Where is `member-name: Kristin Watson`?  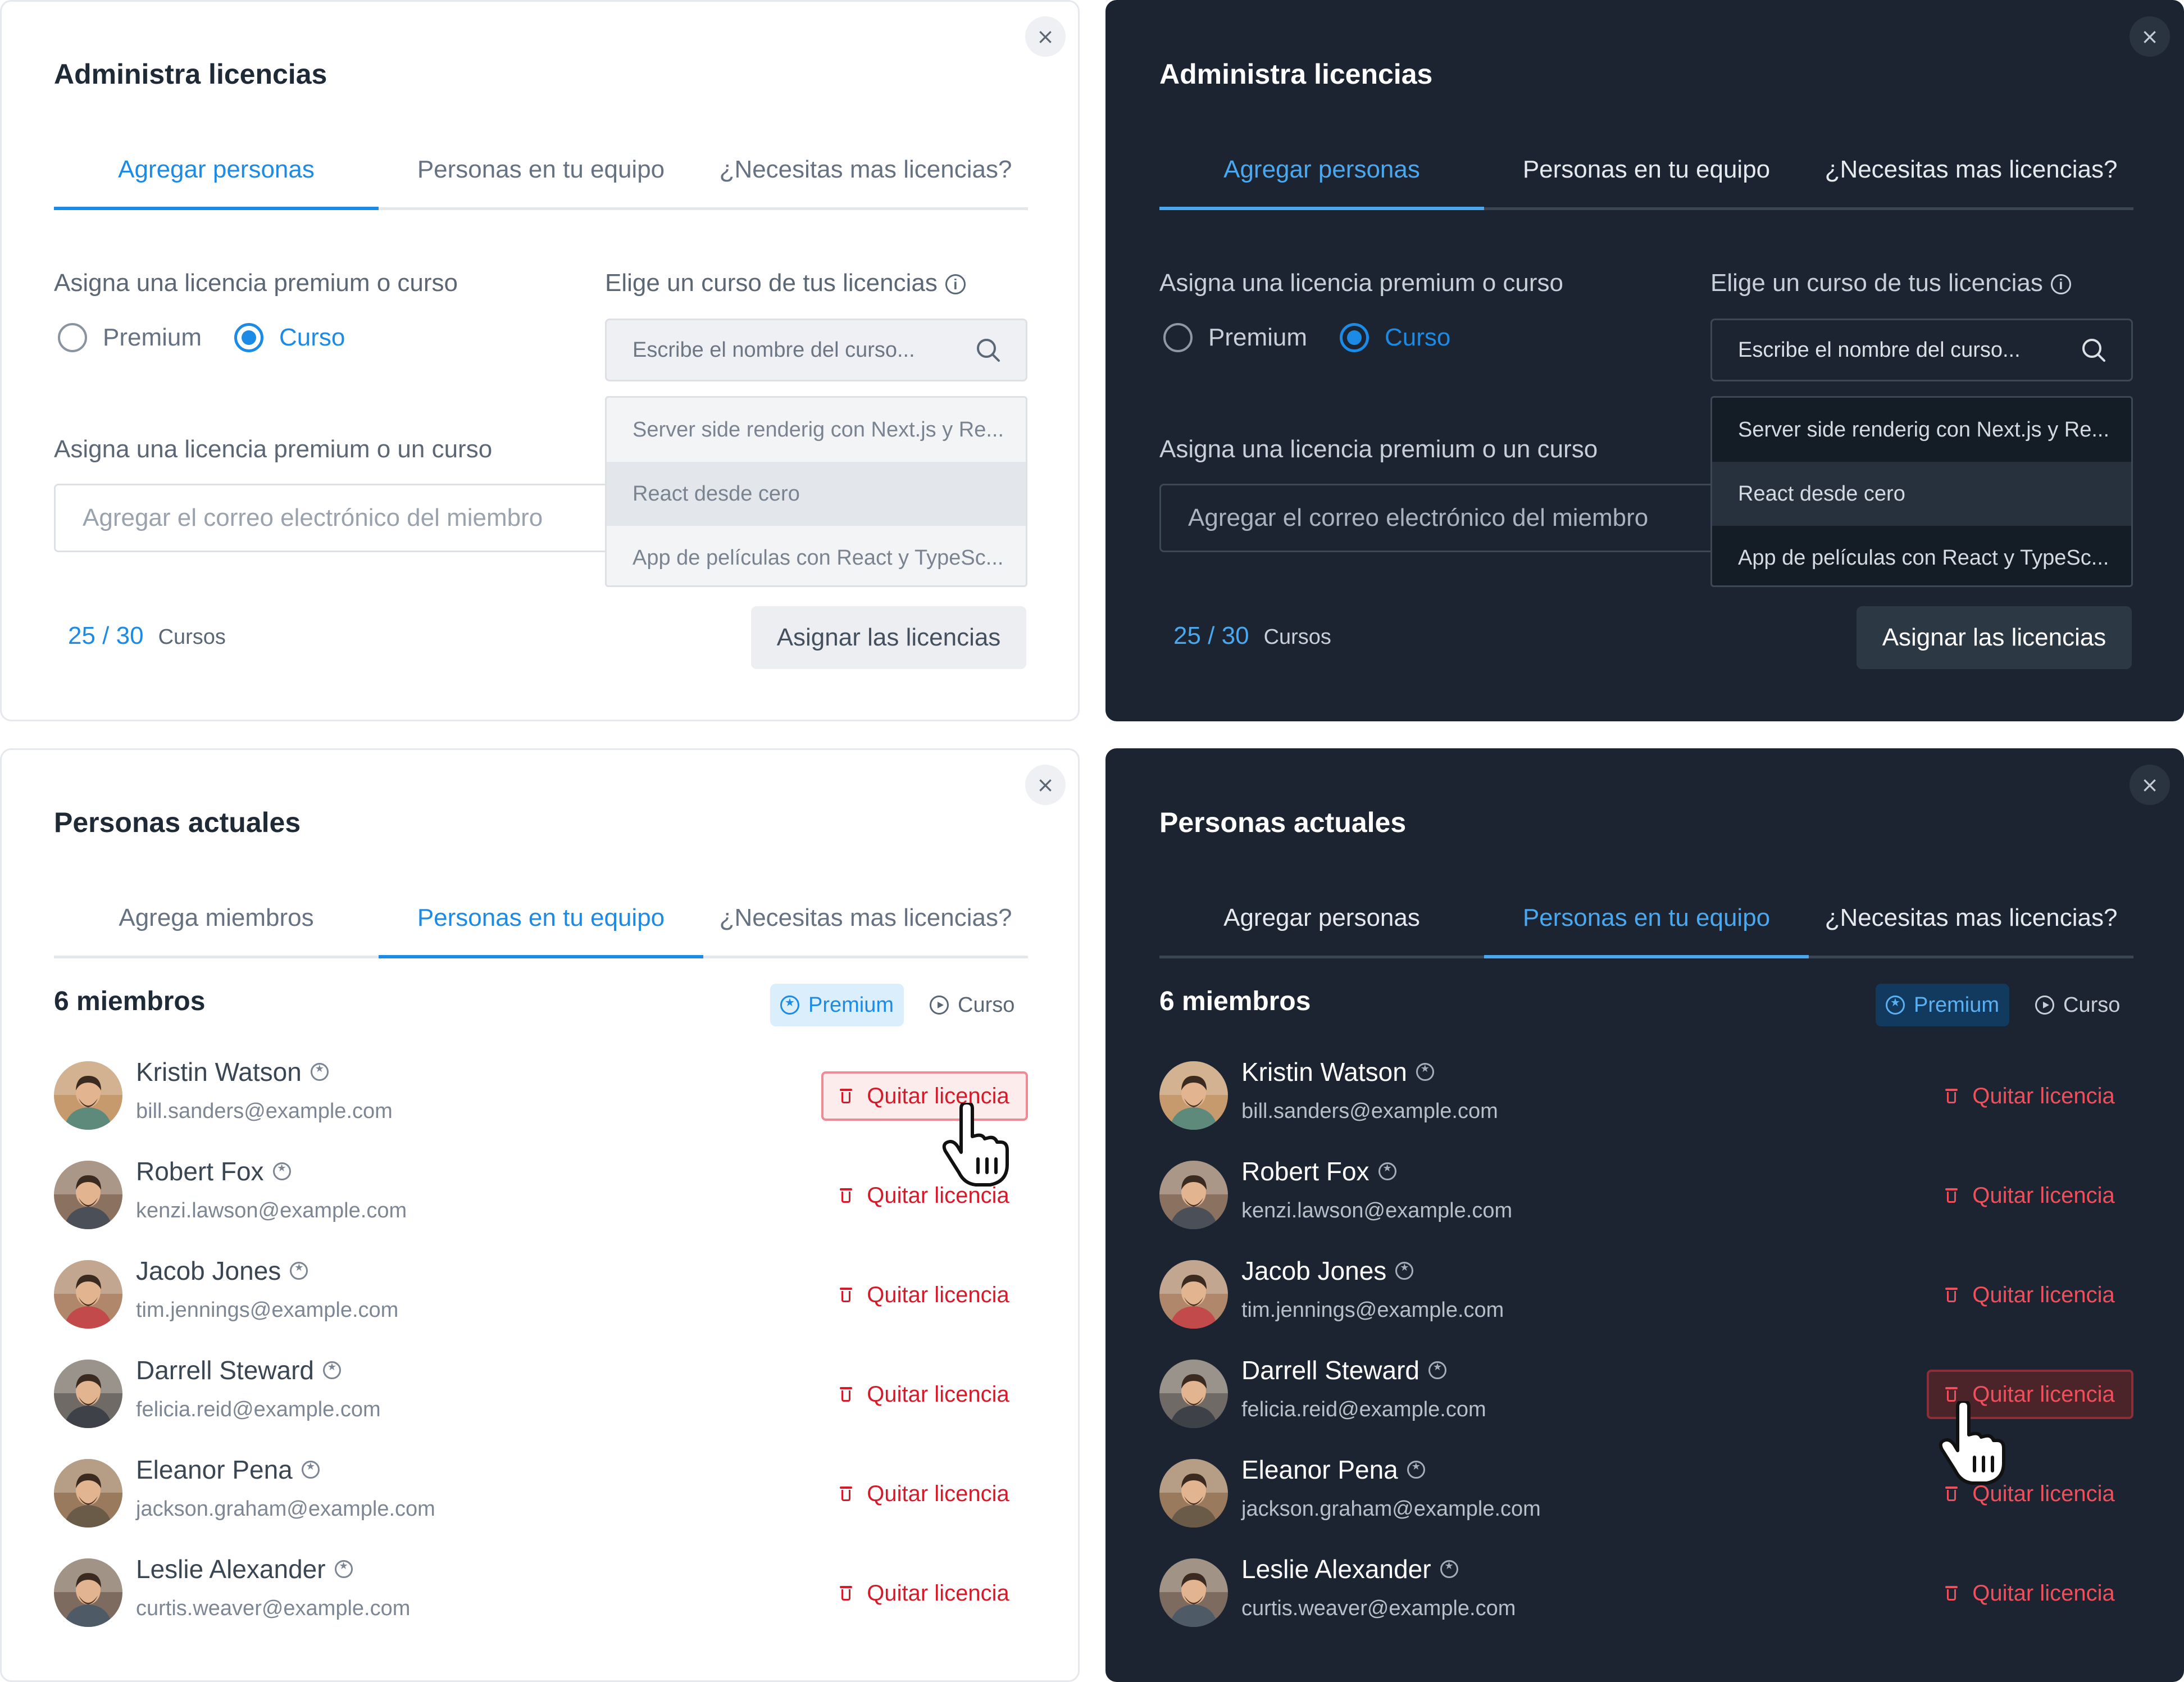
member-name: Kristin Watson is located at coordinates (219, 1072).